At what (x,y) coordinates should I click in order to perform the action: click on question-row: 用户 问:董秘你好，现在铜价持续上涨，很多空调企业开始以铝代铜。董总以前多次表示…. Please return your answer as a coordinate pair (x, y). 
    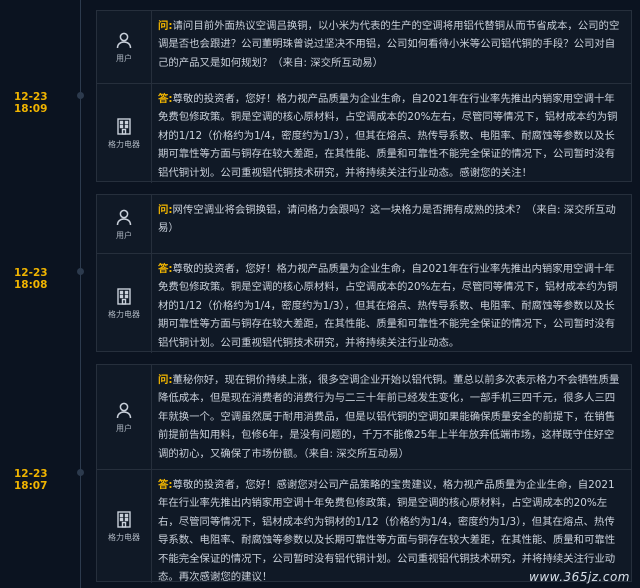
    Looking at the image, I should click on (364, 417).